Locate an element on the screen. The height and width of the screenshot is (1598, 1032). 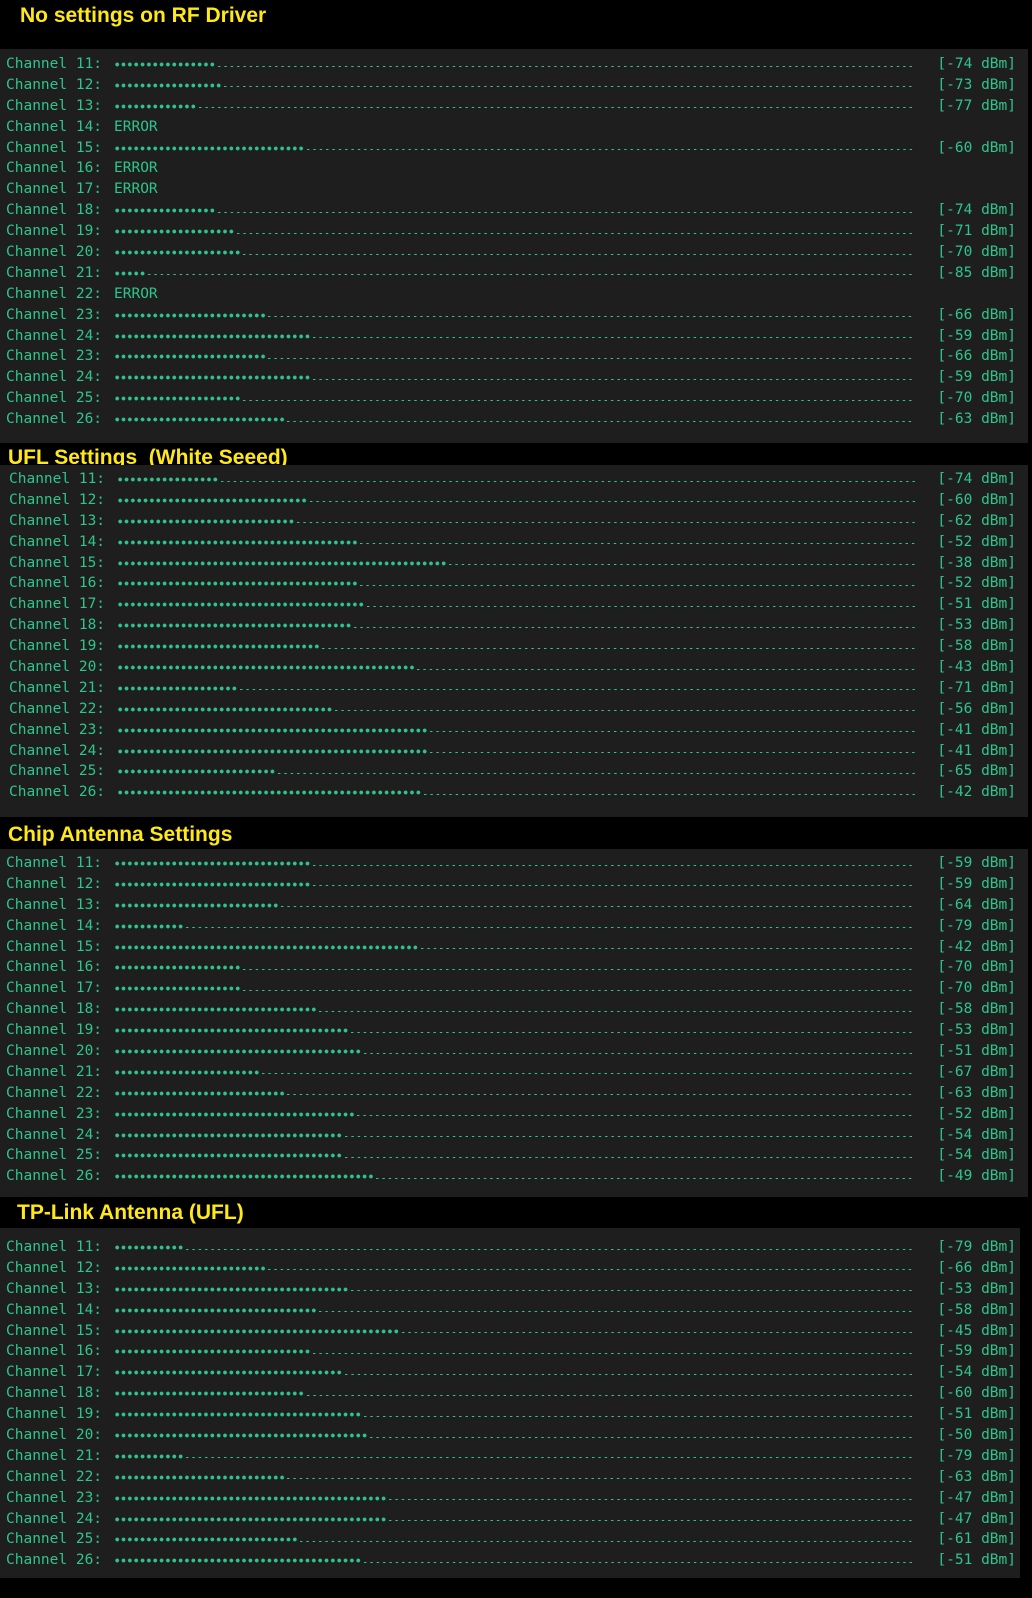
channel-label: Channel 12: is located at coordinates (54, 1267).